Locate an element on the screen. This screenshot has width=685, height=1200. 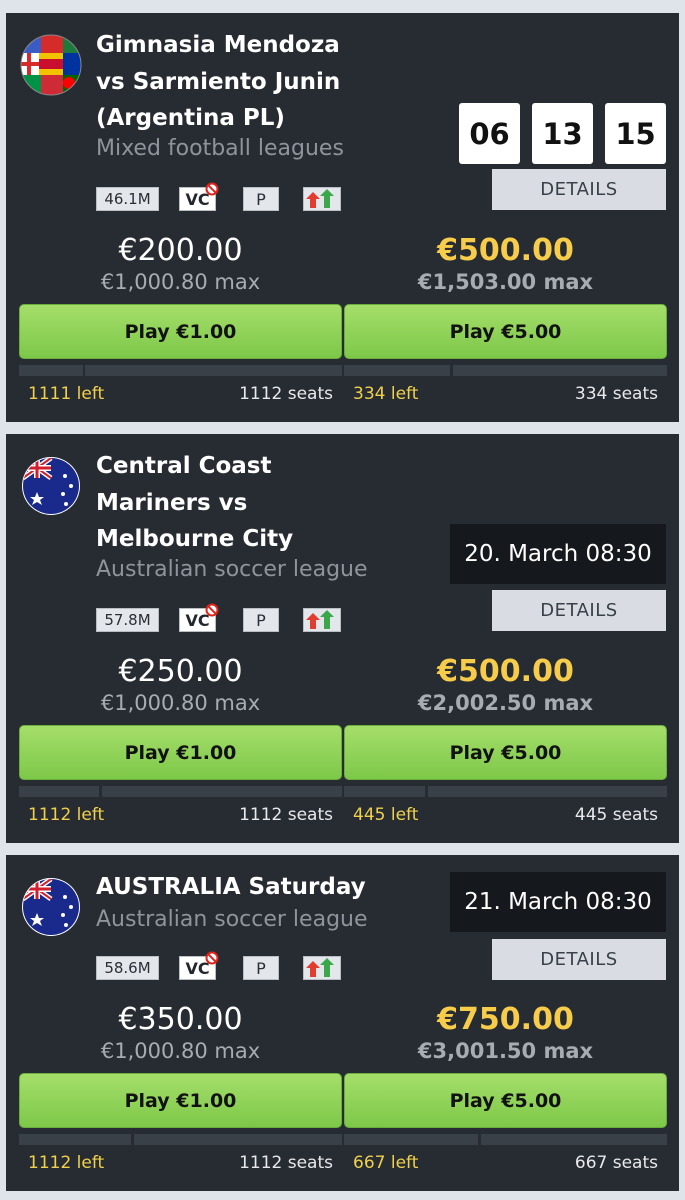
seats-total: 667 seats is located at coordinates (616, 1163).